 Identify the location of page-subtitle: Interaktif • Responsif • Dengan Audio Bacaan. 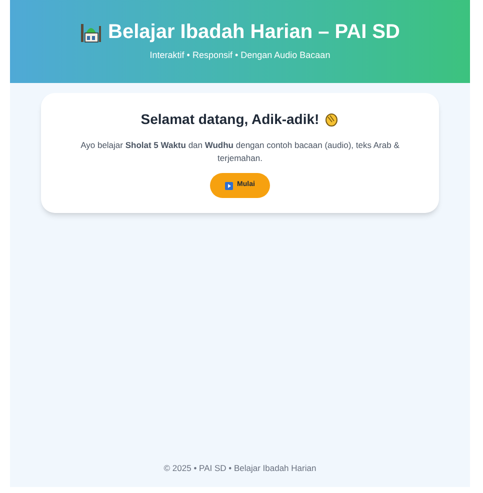
(240, 55).